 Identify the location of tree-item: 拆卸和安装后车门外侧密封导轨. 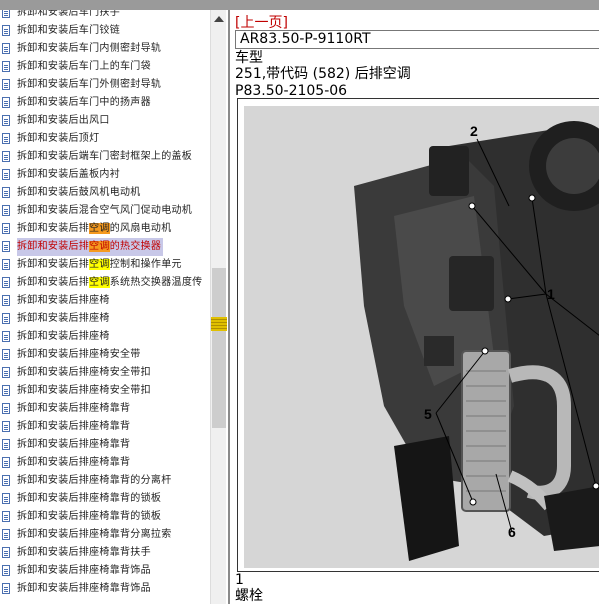
(105, 85).